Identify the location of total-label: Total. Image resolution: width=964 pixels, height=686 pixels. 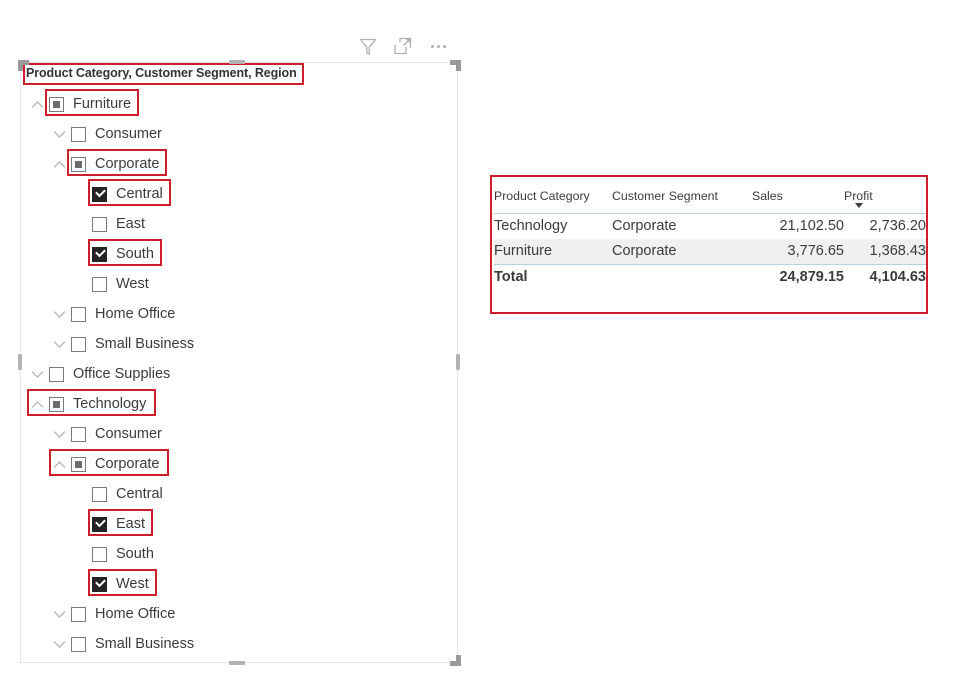
(553, 276).